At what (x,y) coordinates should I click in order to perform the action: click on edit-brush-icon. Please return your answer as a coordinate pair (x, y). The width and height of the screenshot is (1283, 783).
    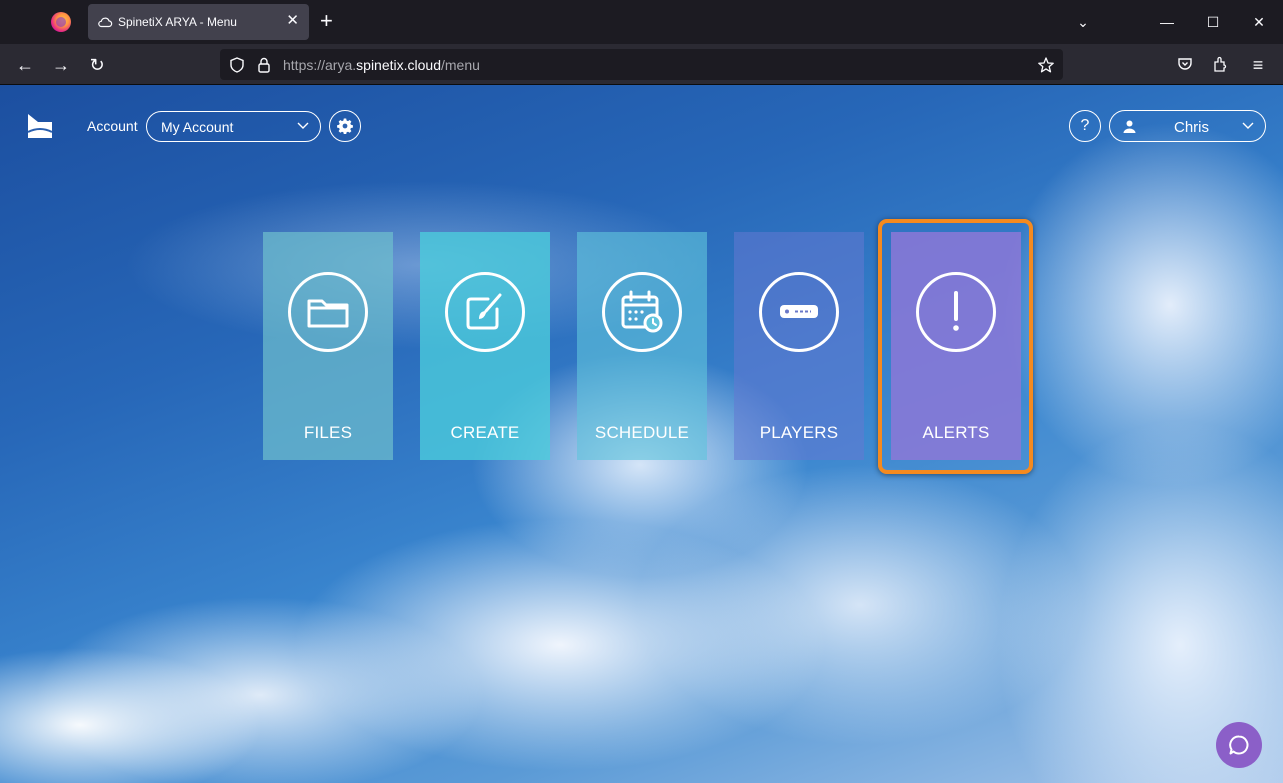
    Looking at the image, I should click on (485, 312).